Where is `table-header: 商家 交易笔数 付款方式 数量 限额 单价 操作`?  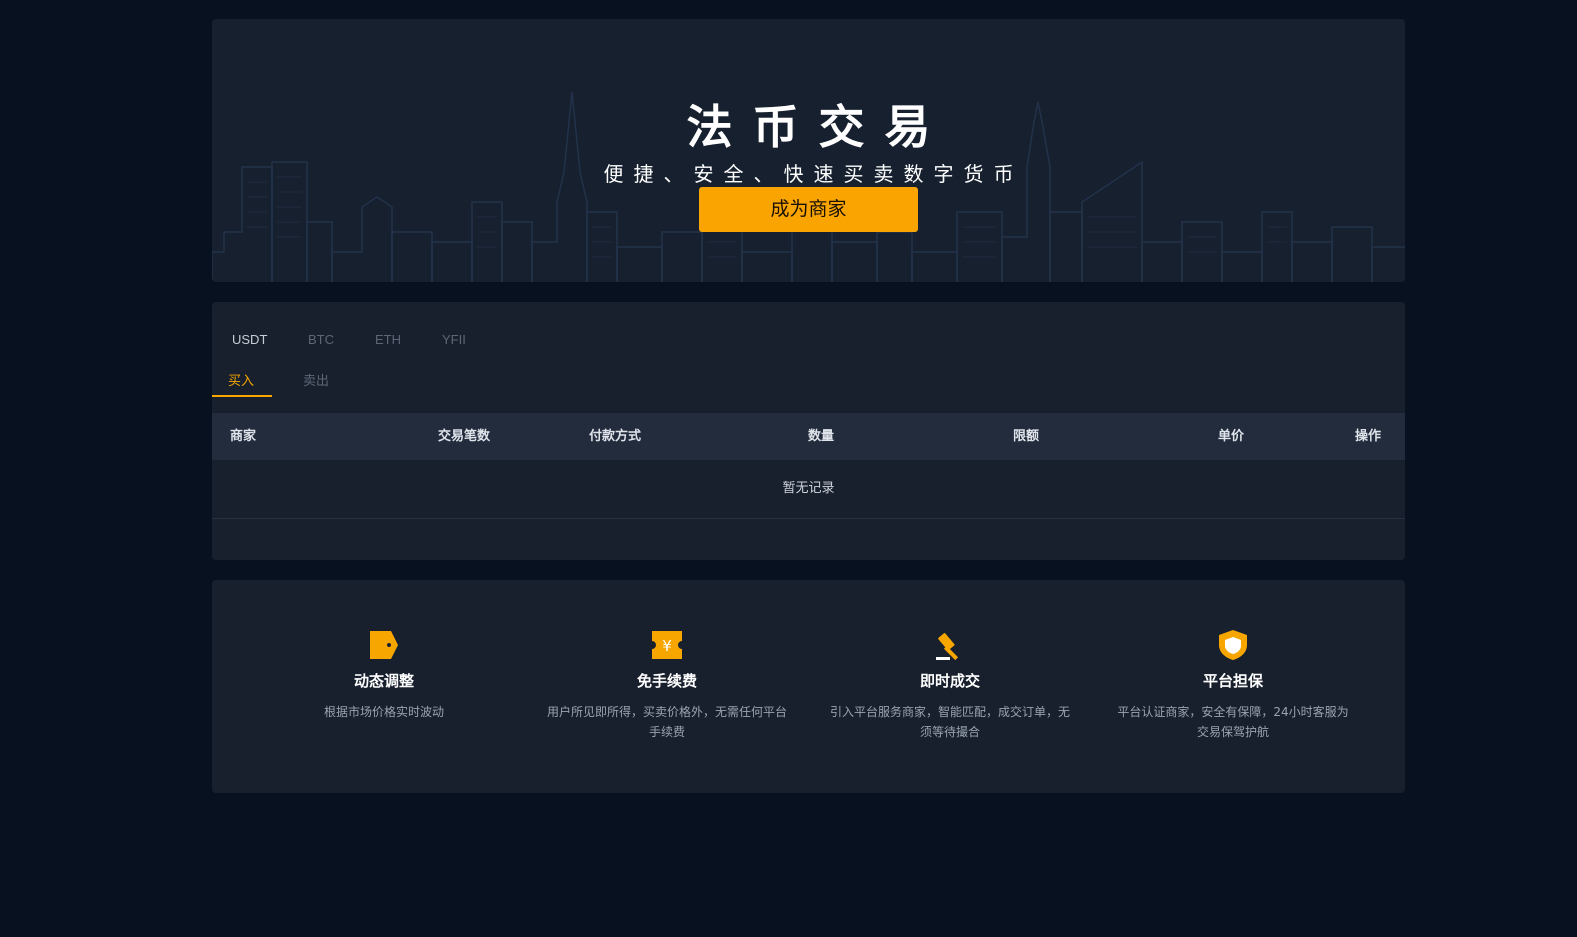
table-header: 商家 交易笔数 付款方式 数量 限额 单价 操作 is located at coordinates (808, 436).